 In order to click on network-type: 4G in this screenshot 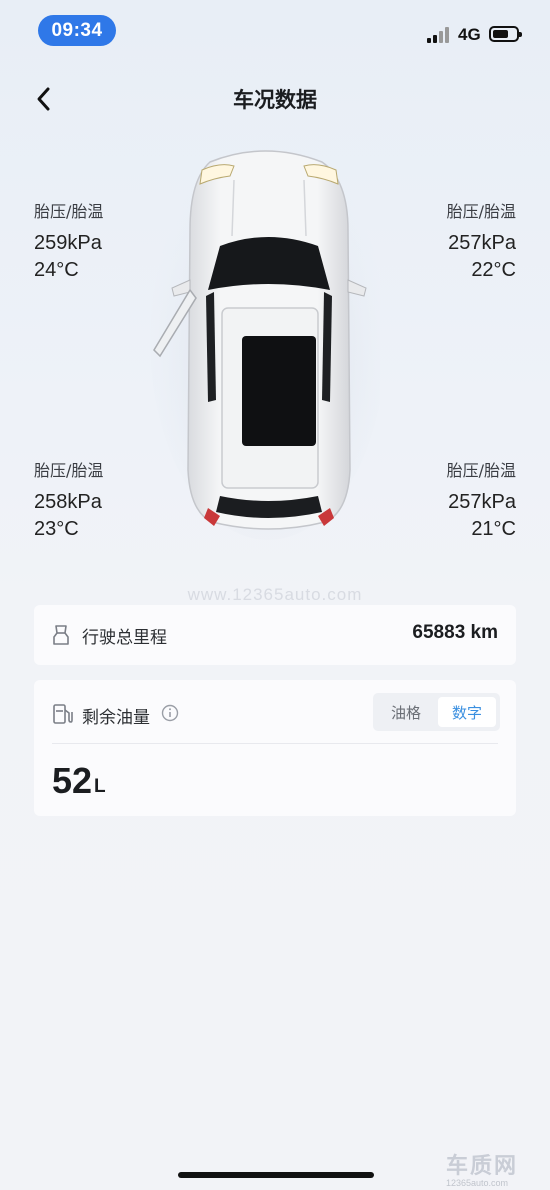, I will do `click(469, 34)`.